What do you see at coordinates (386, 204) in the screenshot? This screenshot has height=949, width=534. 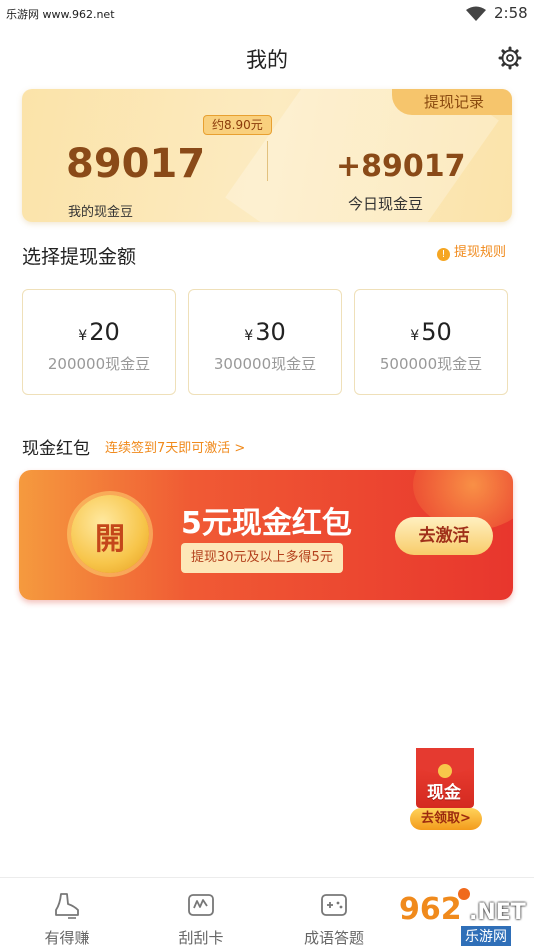 I see `today-beans-label: 今日现金豆` at bounding box center [386, 204].